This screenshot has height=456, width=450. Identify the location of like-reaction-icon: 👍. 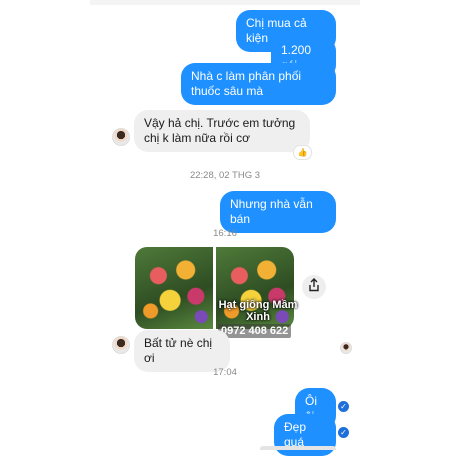
(302, 152).